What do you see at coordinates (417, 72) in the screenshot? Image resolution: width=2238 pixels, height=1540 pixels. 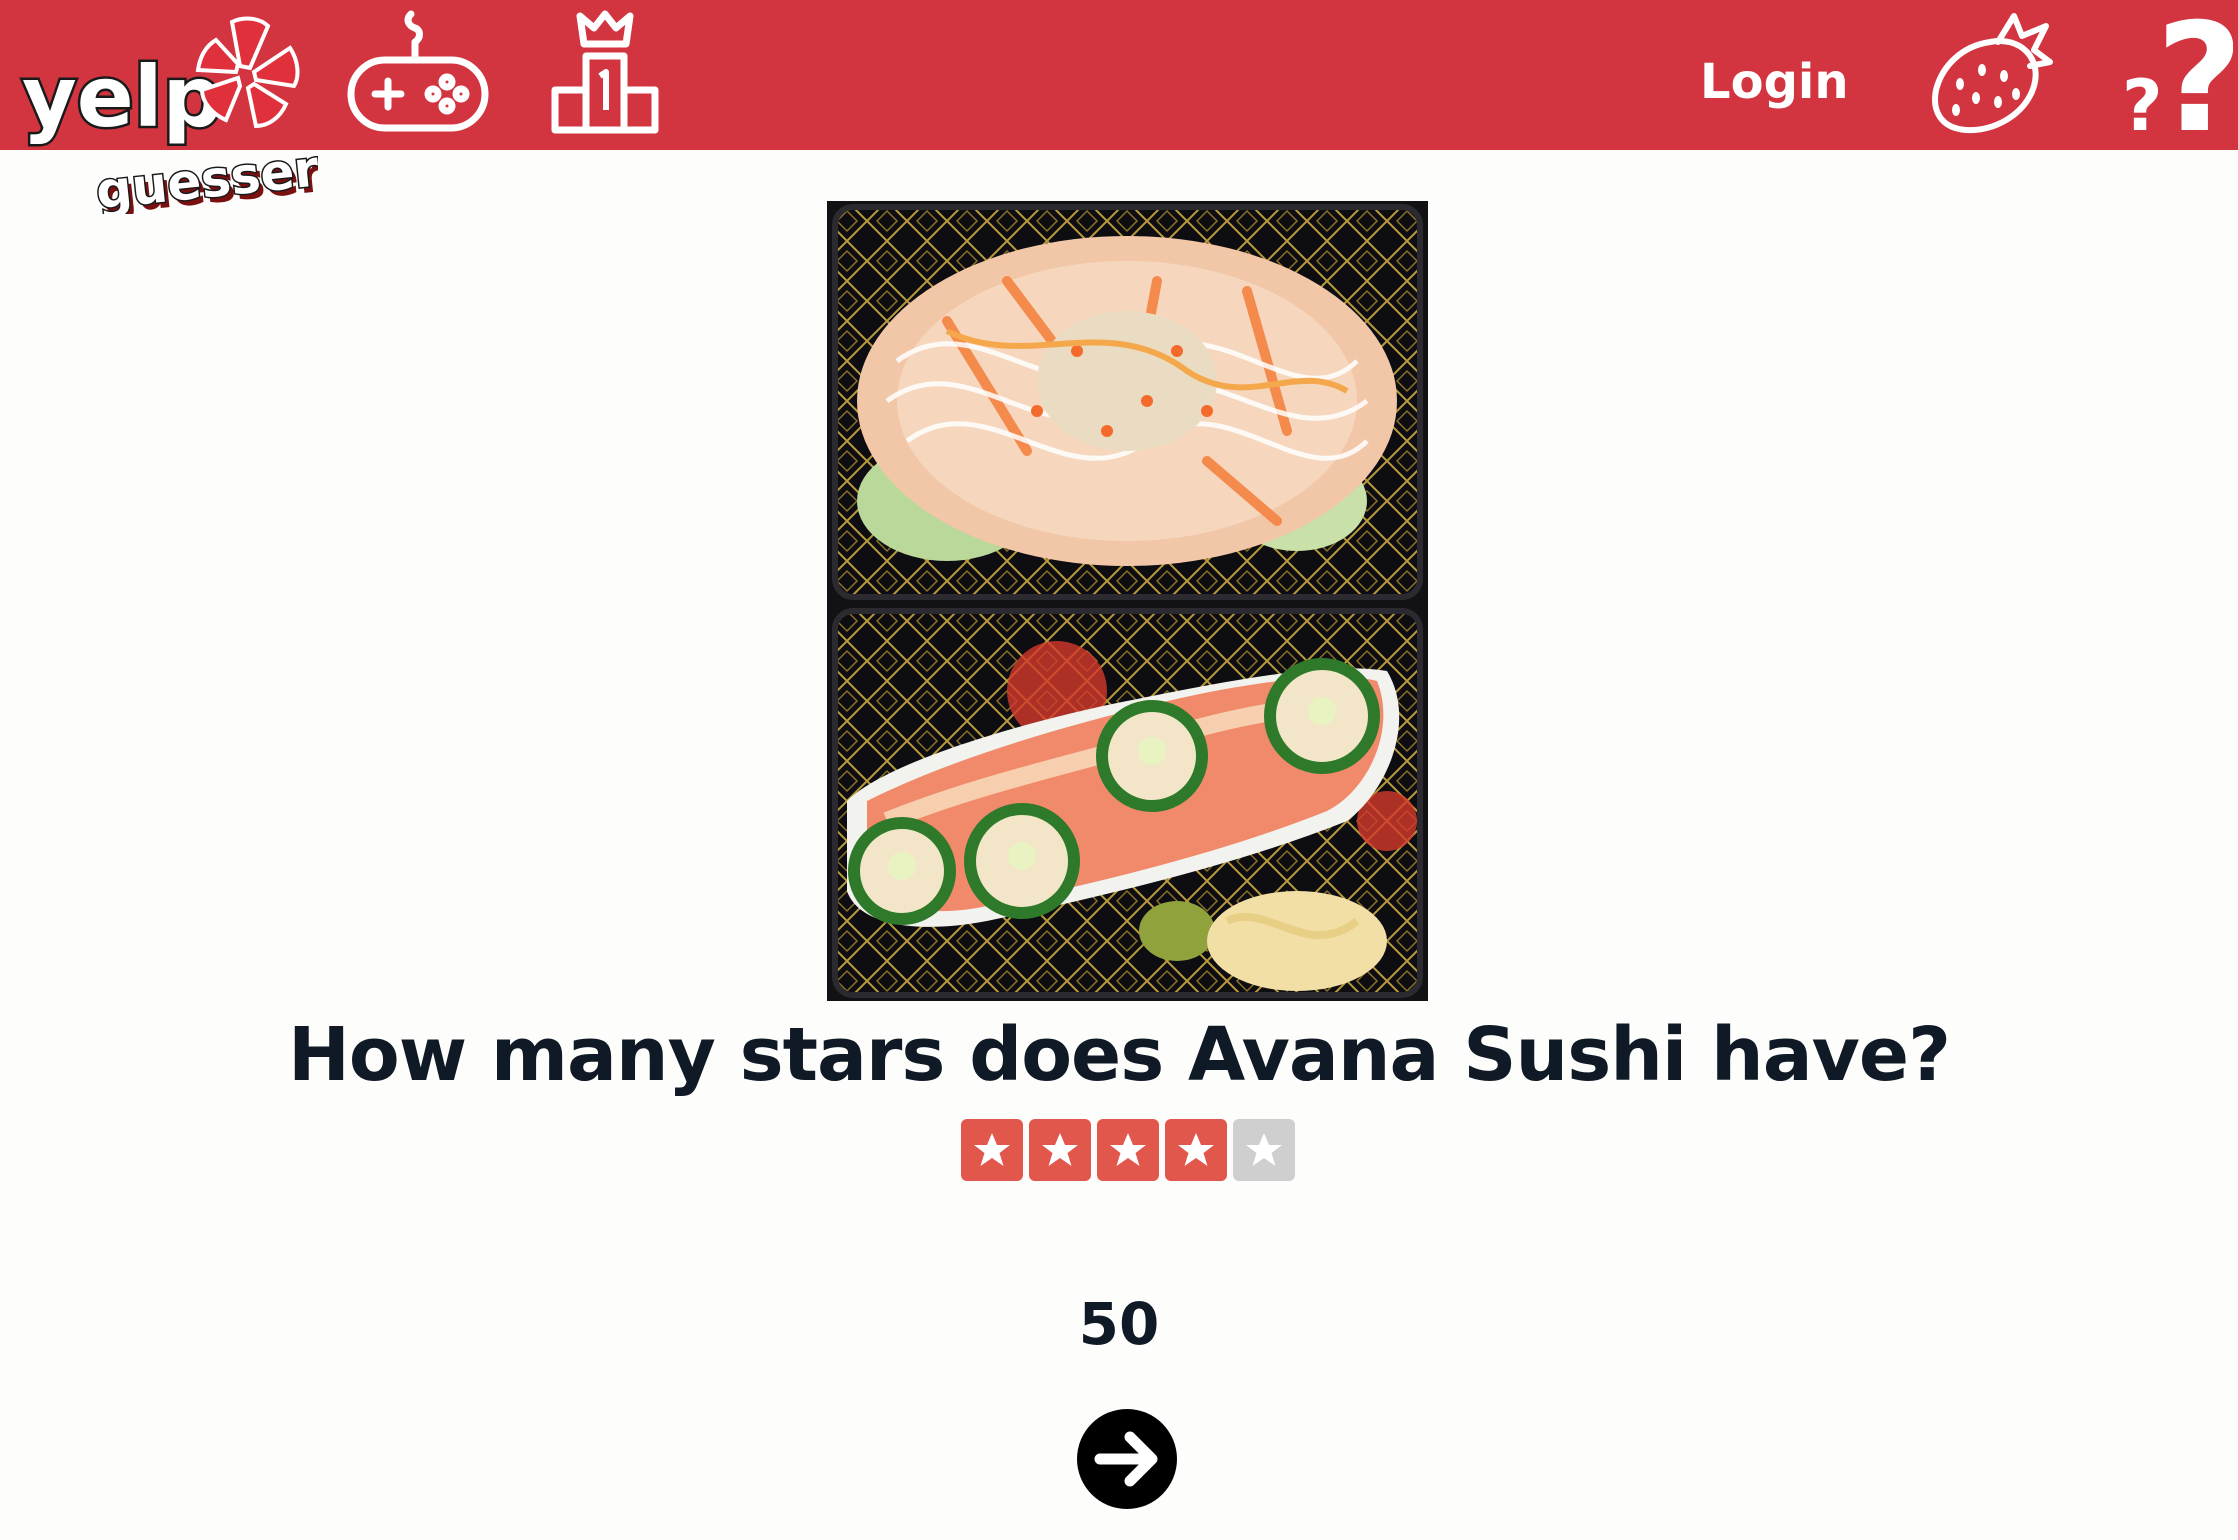 I see `gamepad-icon` at bounding box center [417, 72].